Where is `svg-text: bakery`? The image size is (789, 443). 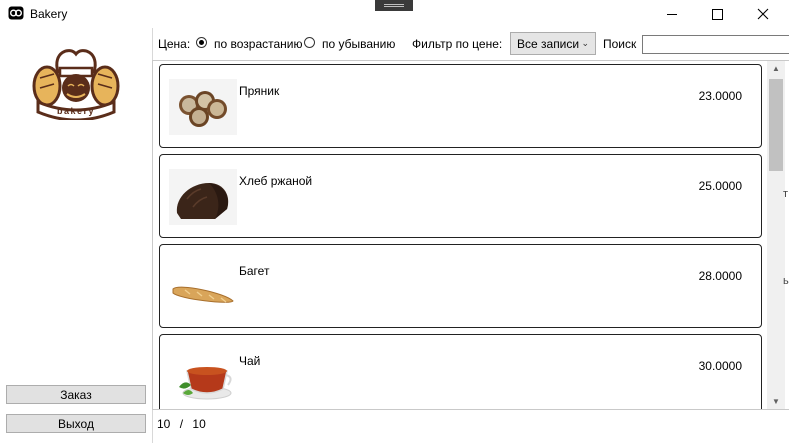 svg-text: bakery is located at coordinates (76, 111).